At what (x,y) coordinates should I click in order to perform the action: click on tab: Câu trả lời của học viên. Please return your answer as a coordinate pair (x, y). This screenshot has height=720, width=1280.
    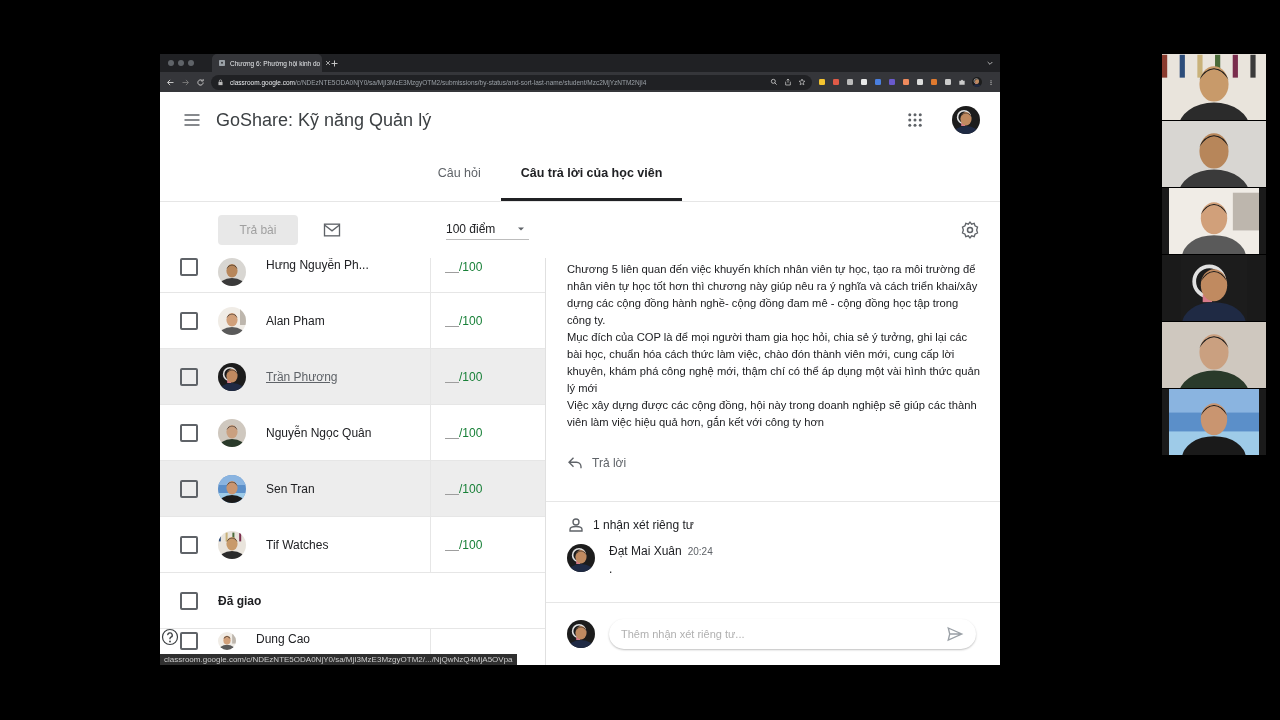
    Looking at the image, I should click on (591, 174).